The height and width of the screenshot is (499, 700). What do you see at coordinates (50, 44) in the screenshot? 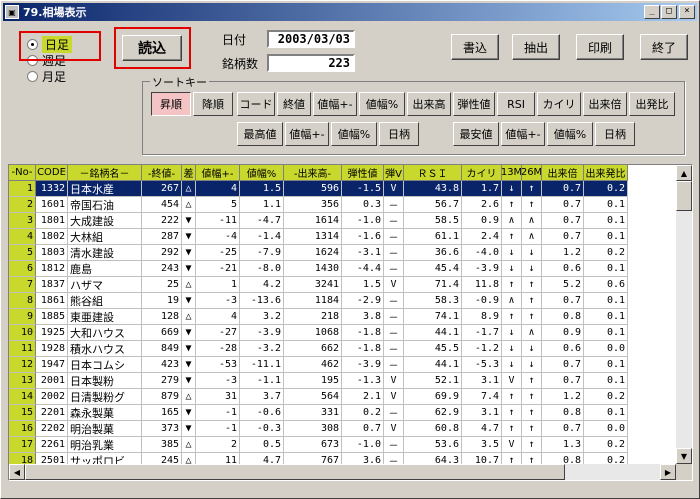
I see `radio-daily: 日足` at bounding box center [50, 44].